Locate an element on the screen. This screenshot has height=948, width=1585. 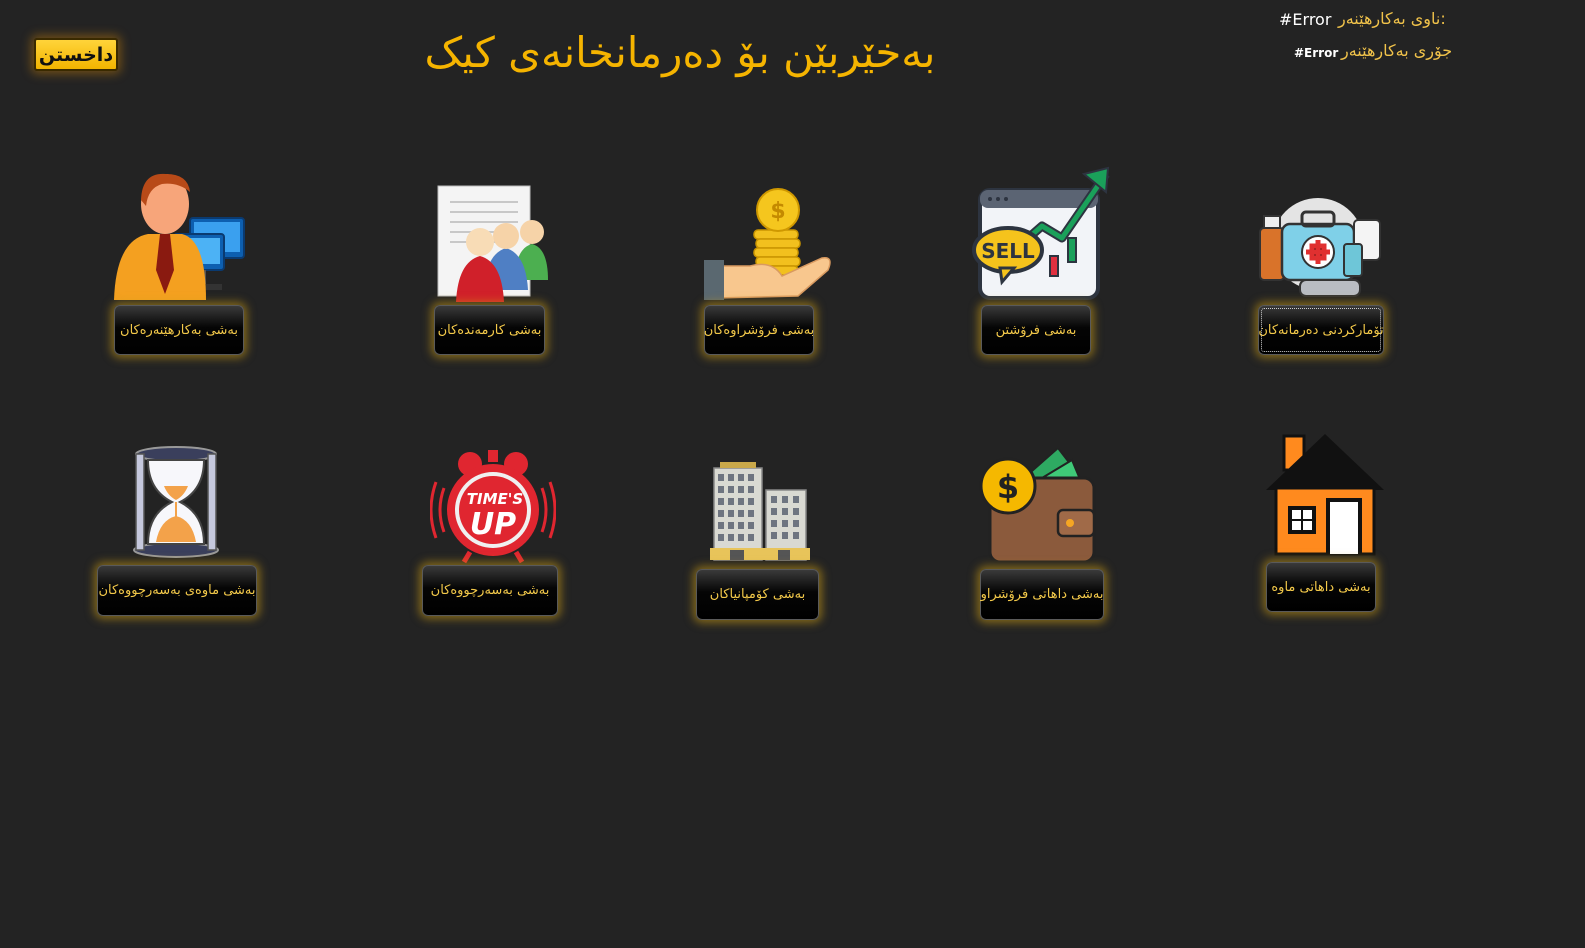
remaining-income-section-button: بەشی داهاتی ماوە is located at coordinates (1321, 587).